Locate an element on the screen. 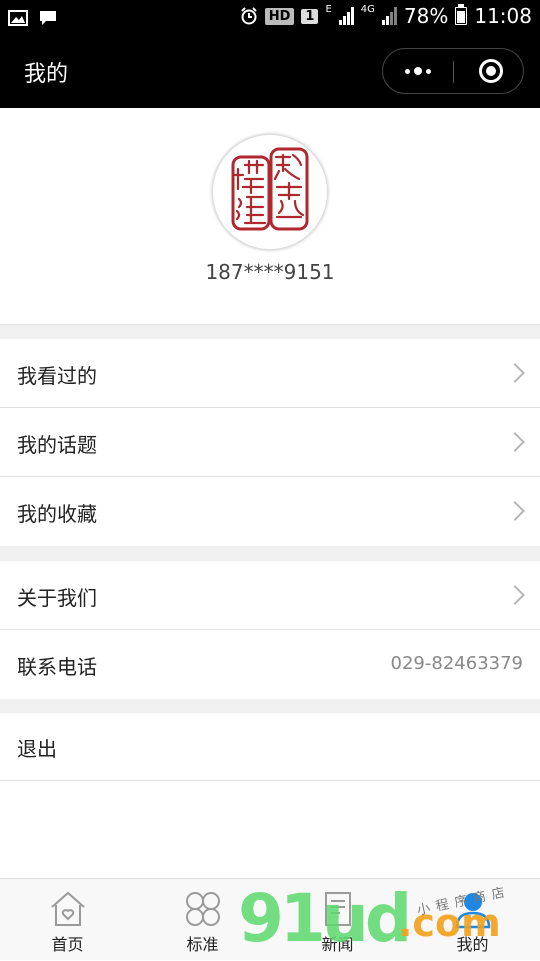 The height and width of the screenshot is (961, 540). nav-bar: 我的 is located at coordinates (270, 72).